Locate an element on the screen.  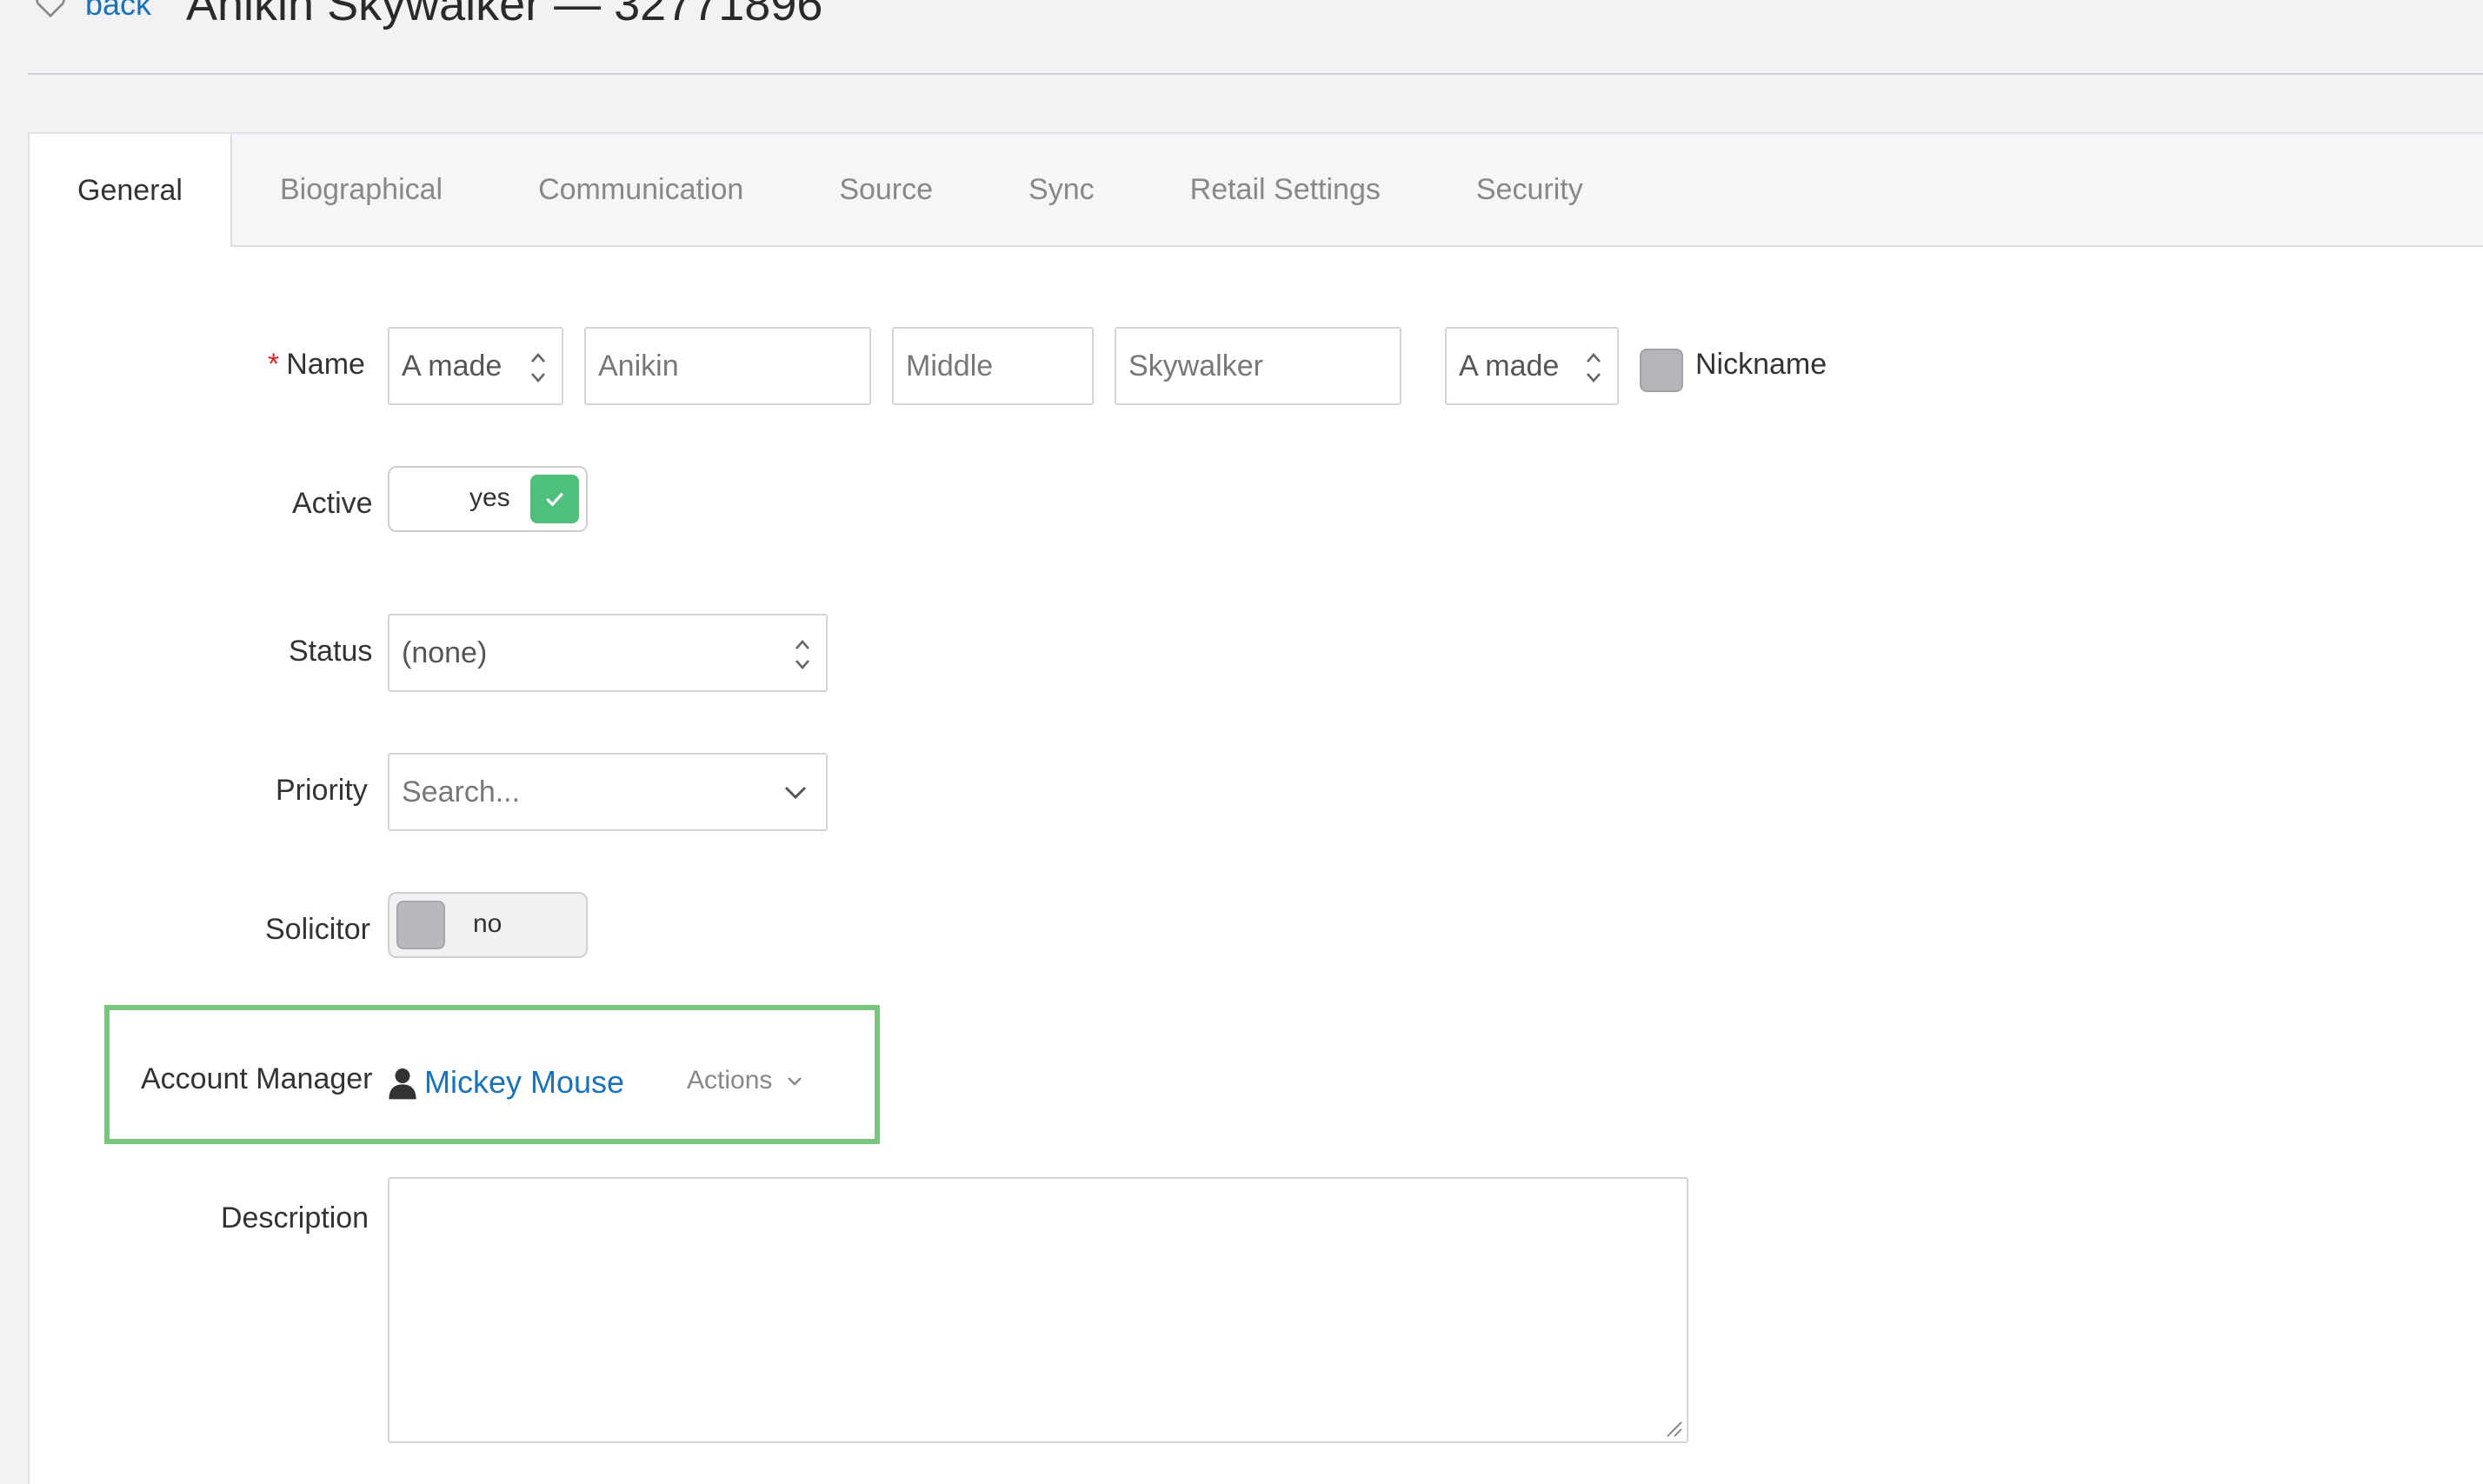
tab-source: Source is located at coordinates (886, 189).